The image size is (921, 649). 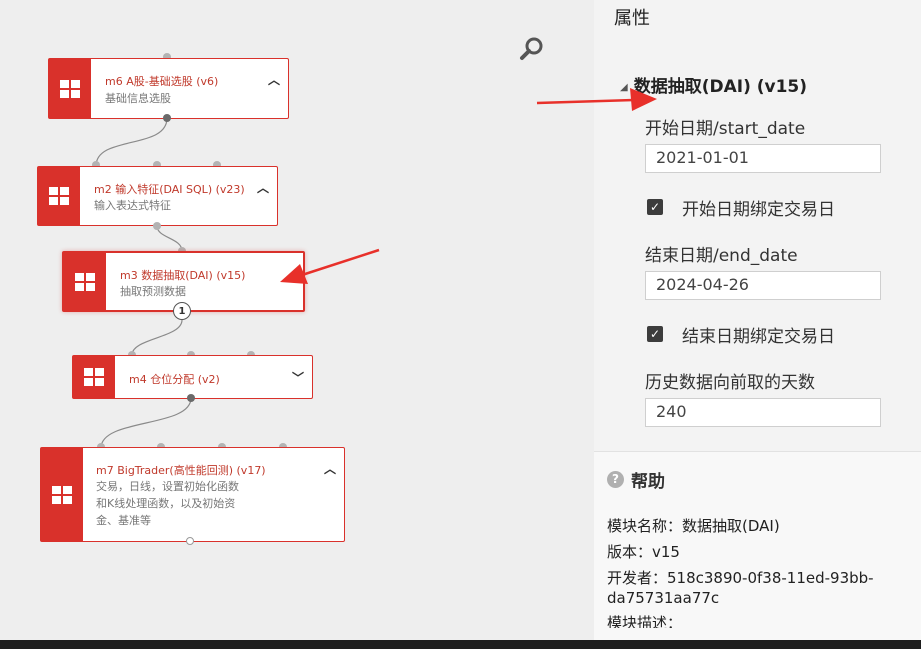 What do you see at coordinates (624, 87) in the screenshot?
I see `caret-down-icon: ◢` at bounding box center [624, 87].